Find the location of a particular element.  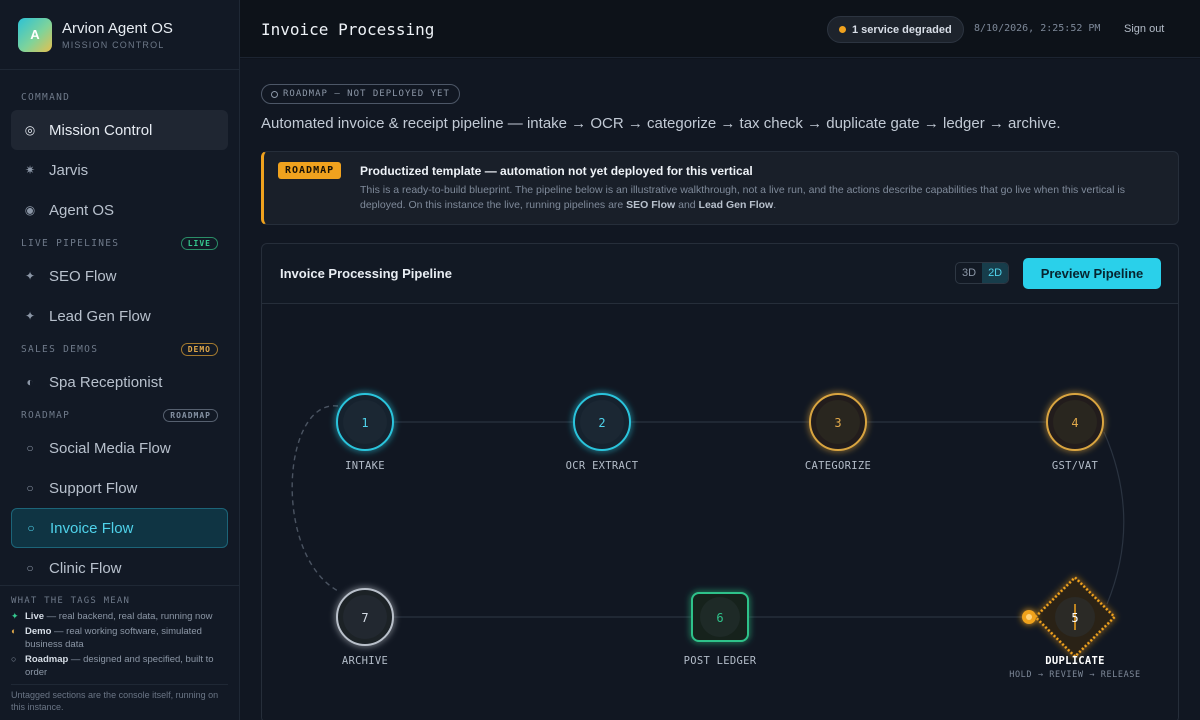

sidebar-item-spa-receptionist: ◐ Spa Receptionist is located at coordinates (119, 382).